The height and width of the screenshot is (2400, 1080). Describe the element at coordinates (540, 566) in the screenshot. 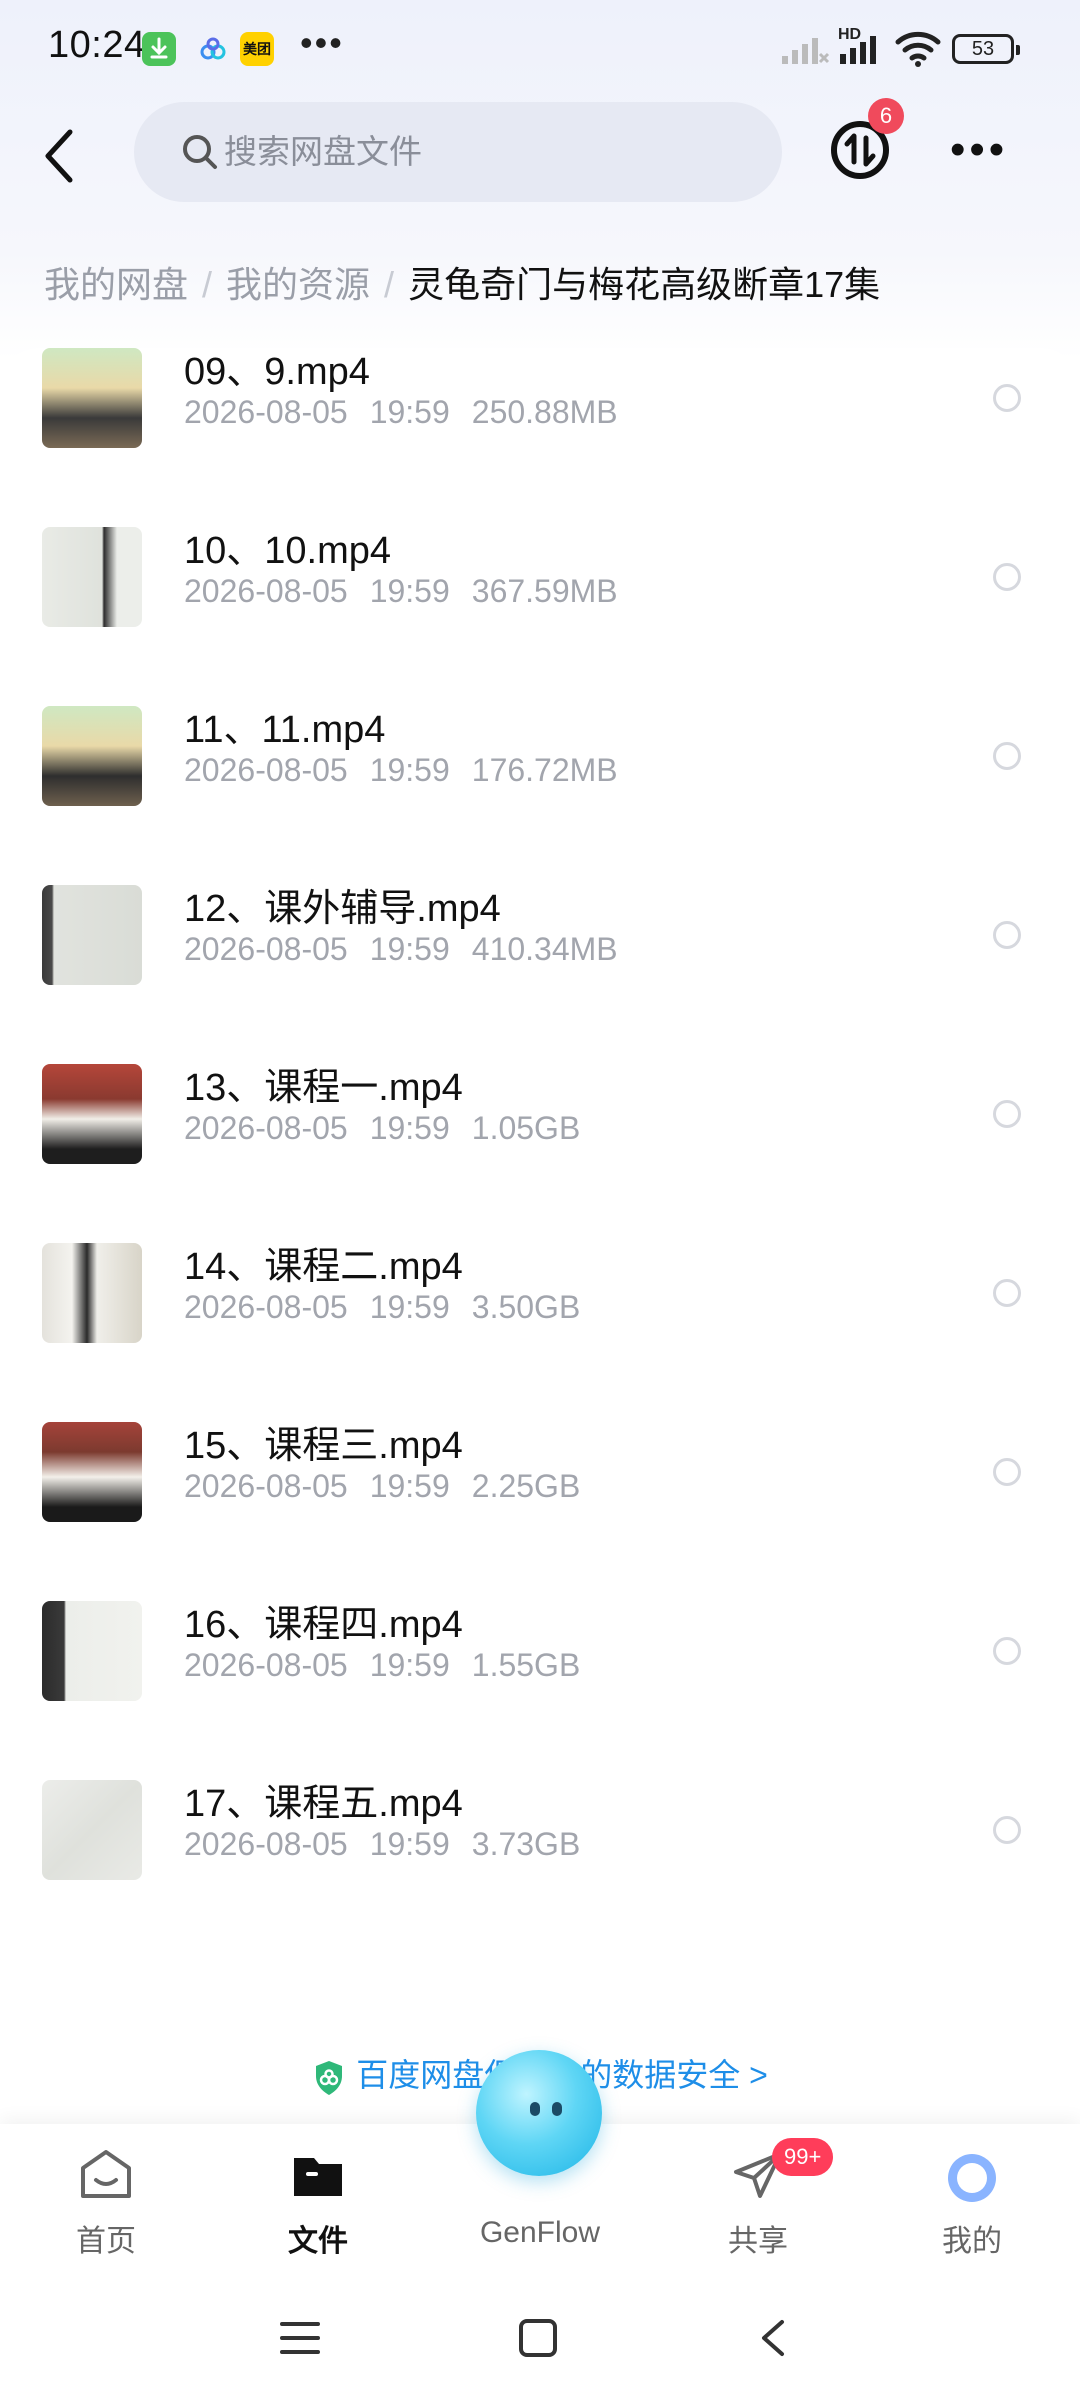

I see `list-item: 10、10.mp4 2026-08-05 19:59 367.59MB` at that location.